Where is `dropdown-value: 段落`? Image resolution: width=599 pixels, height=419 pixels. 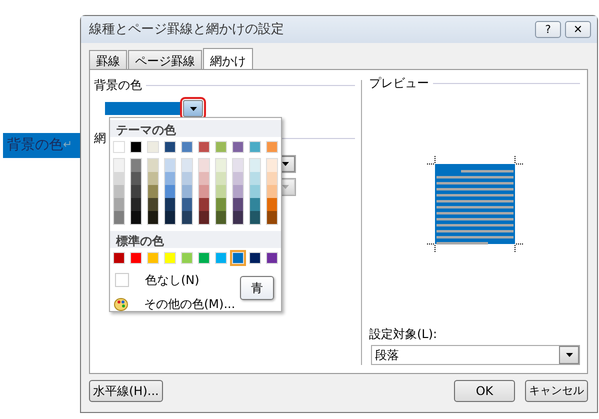 dropdown-value: 段落 is located at coordinates (387, 355).